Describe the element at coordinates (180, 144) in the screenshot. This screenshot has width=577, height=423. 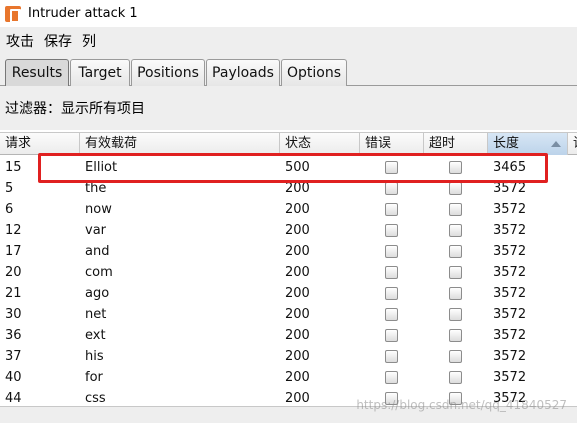
I see `column-header-payload: 有效载荷` at that location.